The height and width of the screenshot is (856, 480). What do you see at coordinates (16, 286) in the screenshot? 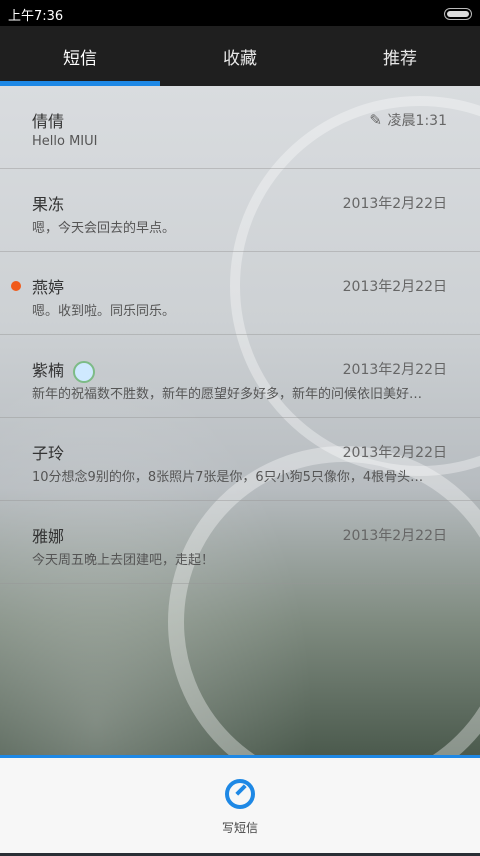
I see `unread-dot-icon` at bounding box center [16, 286].